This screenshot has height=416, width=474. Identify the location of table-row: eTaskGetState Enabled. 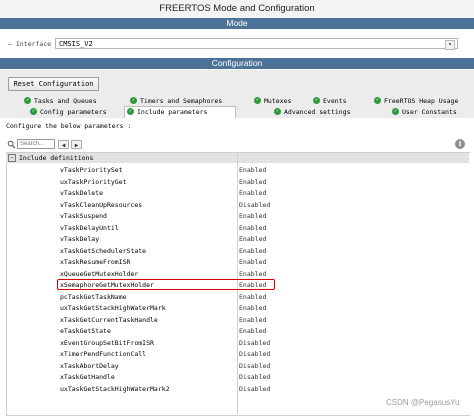
(260, 331).